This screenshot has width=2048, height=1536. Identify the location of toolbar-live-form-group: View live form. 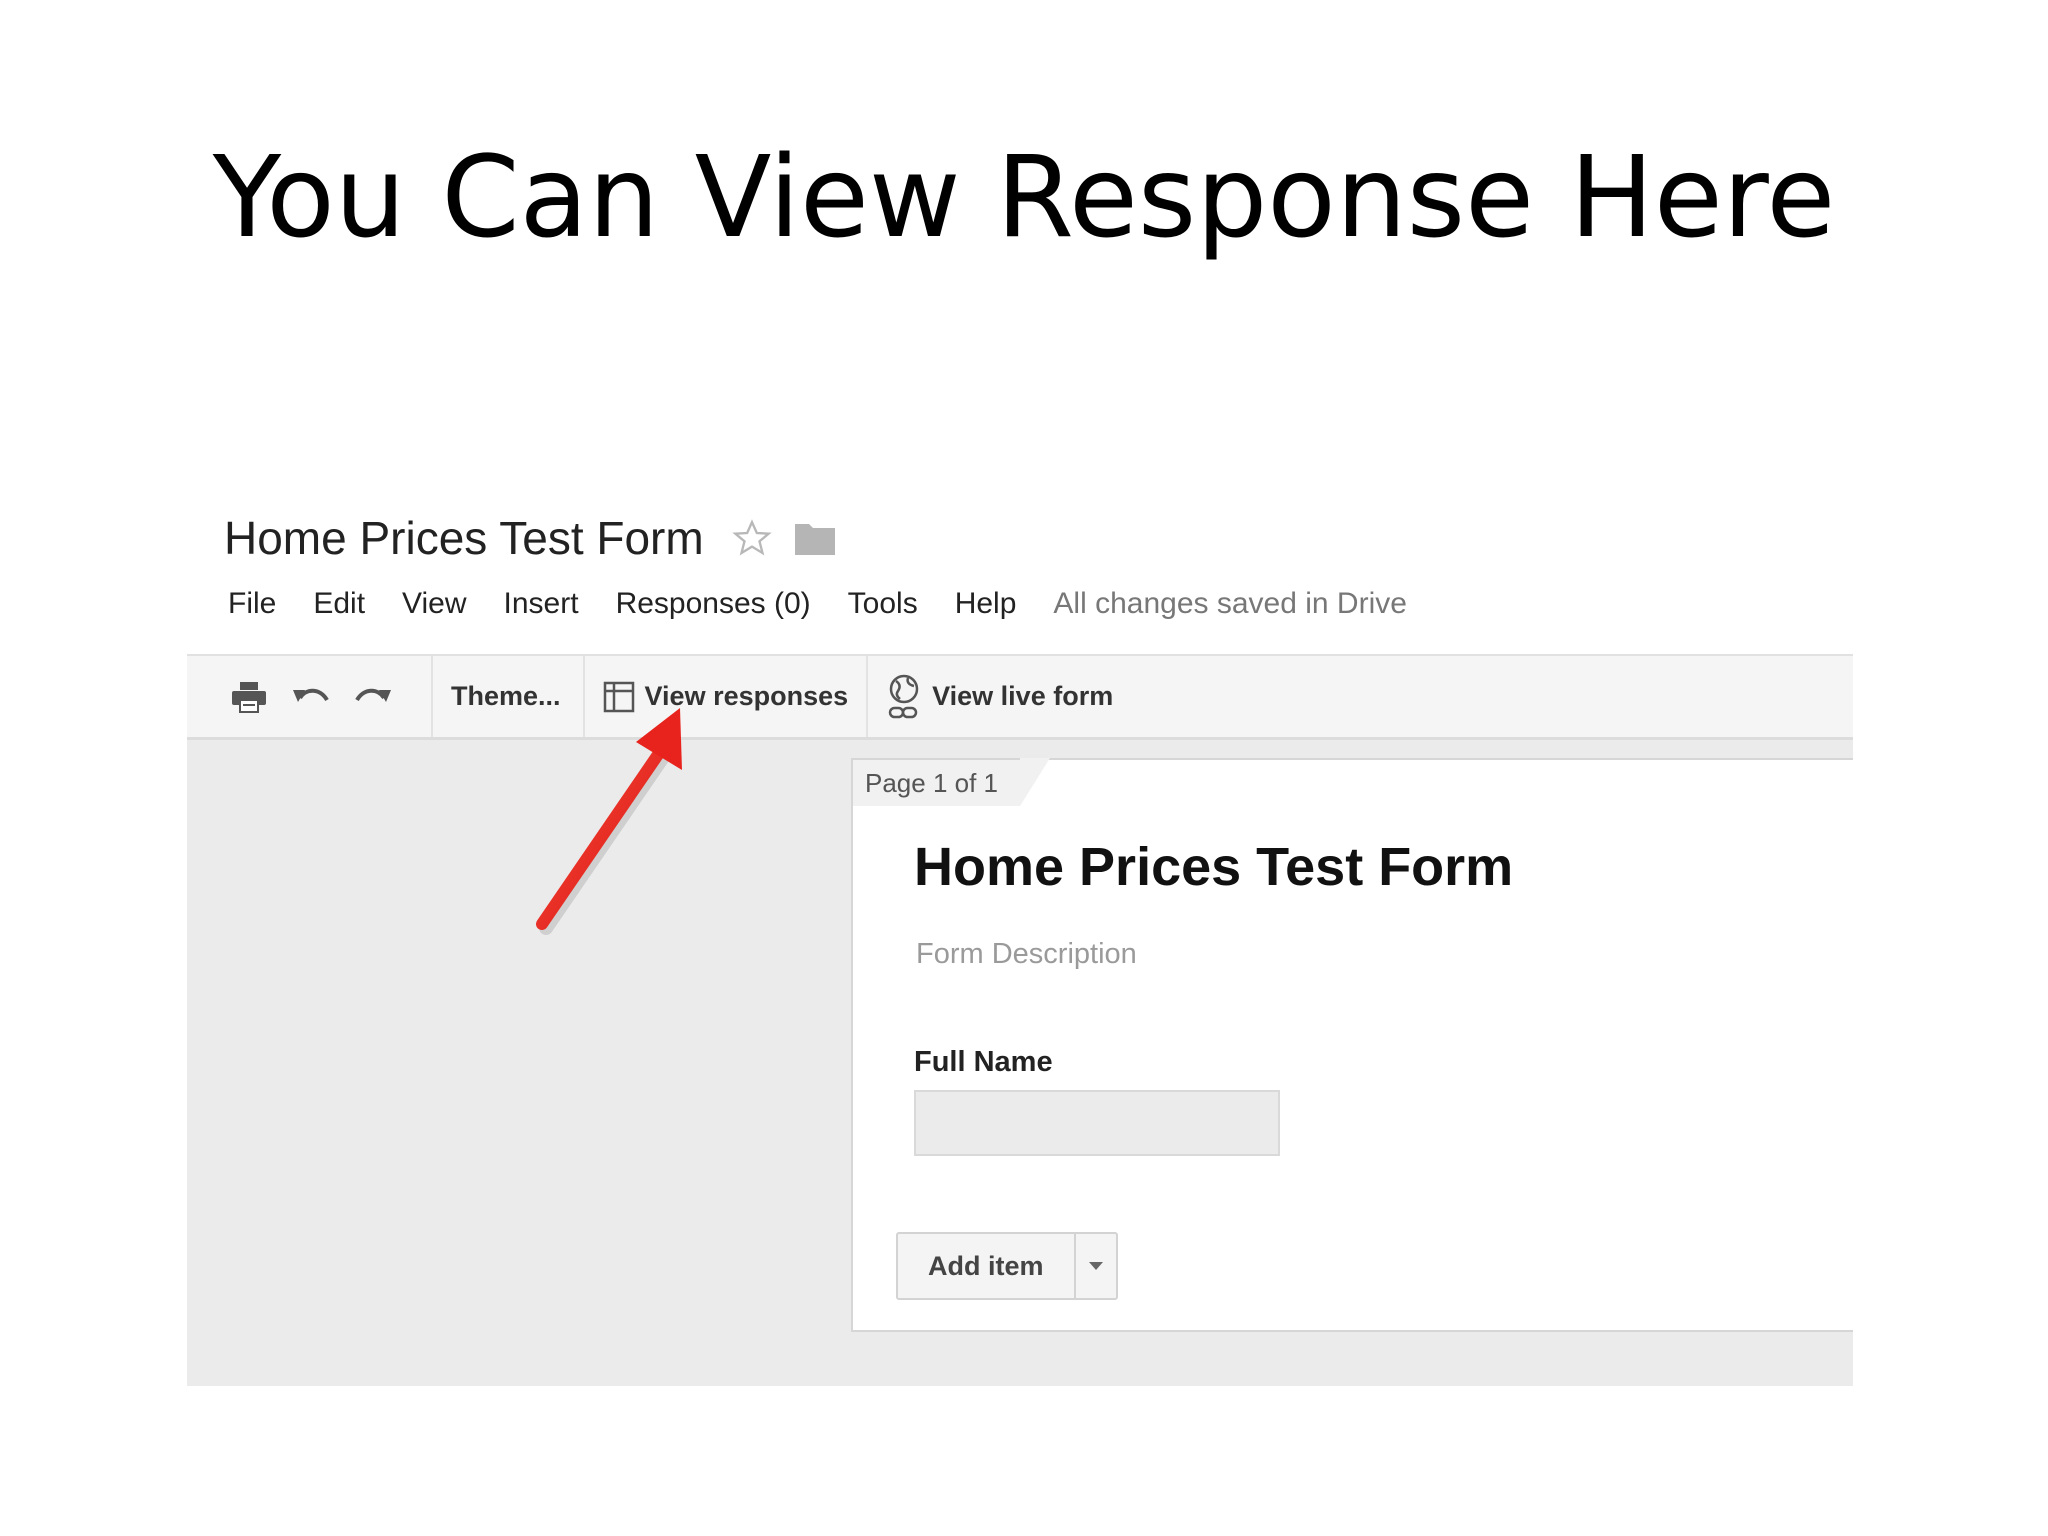
(999, 696).